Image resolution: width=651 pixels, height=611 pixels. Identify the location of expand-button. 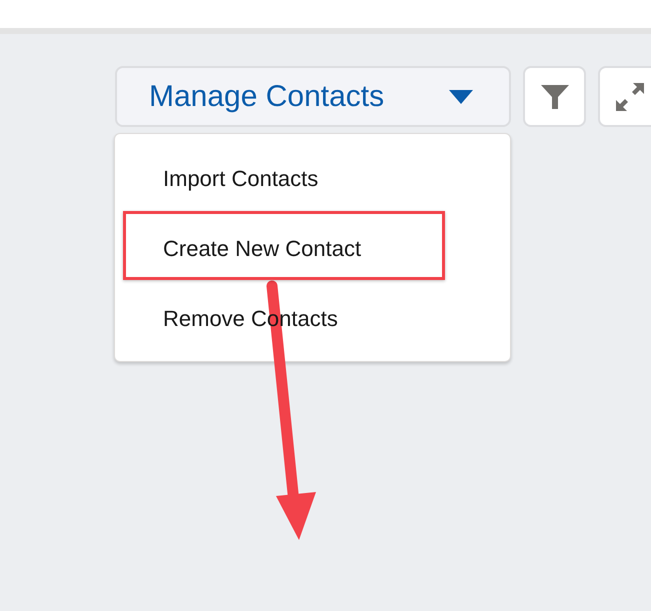
(624, 96).